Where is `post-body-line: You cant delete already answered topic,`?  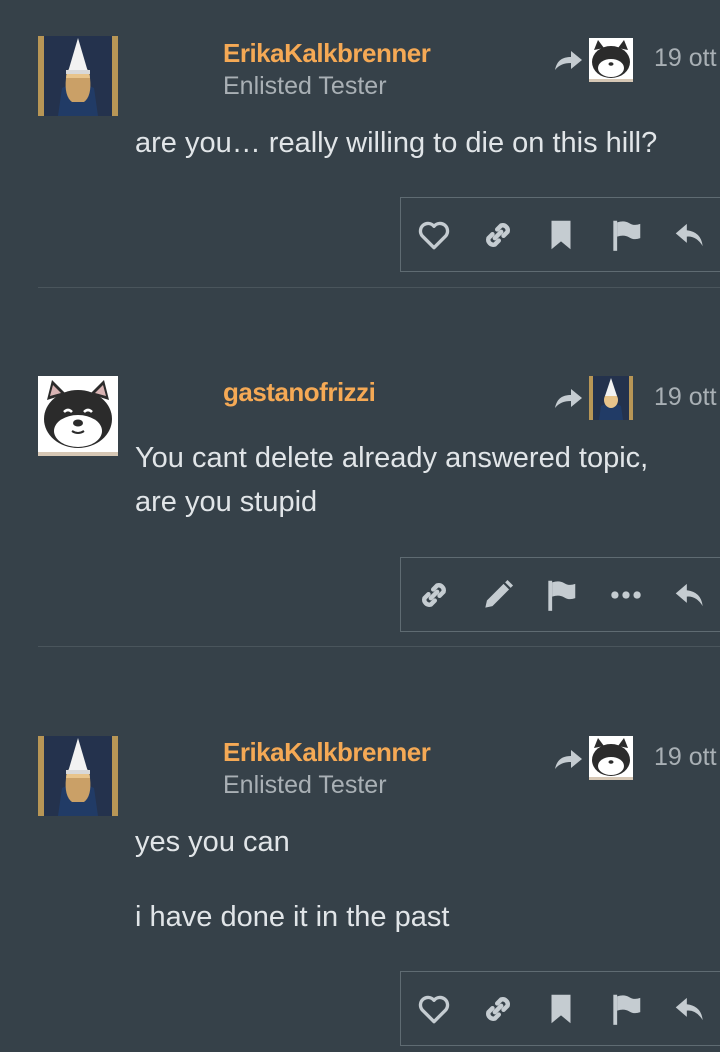 post-body-line: You cant delete already answered topic, is located at coordinates (392, 458).